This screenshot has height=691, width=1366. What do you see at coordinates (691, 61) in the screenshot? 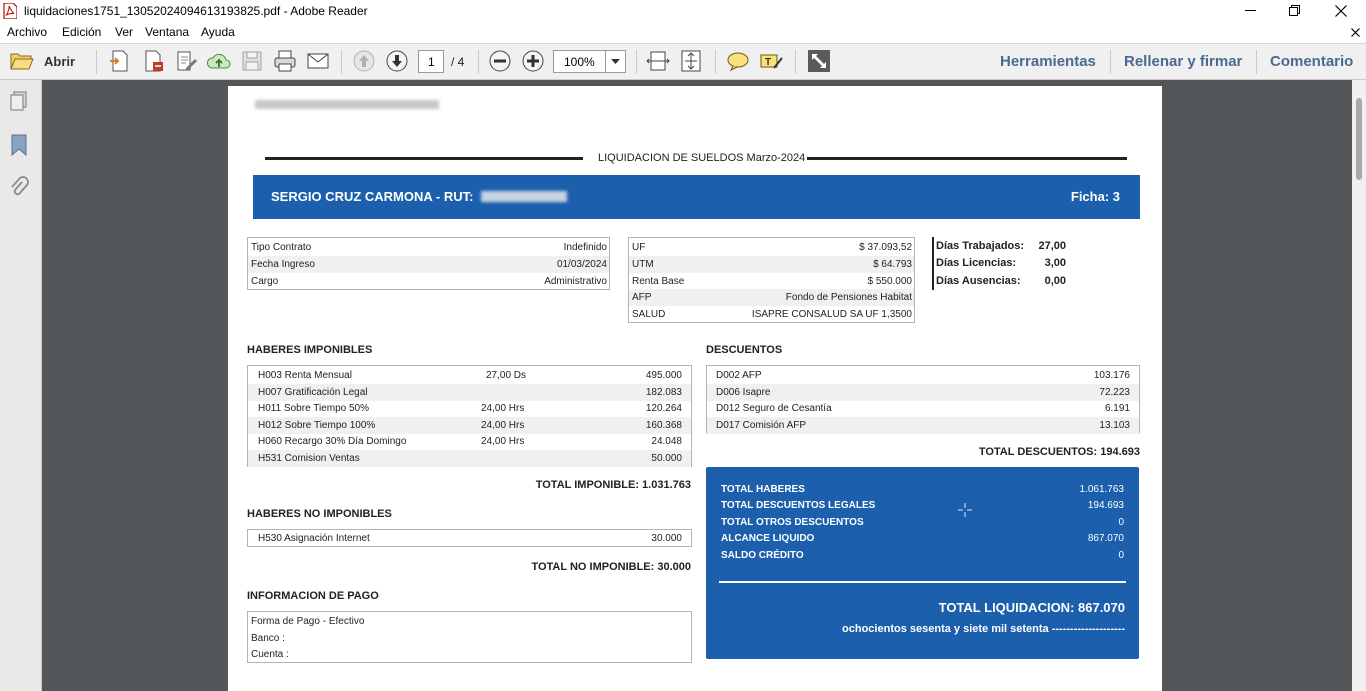
I see `fit-page-icon` at bounding box center [691, 61].